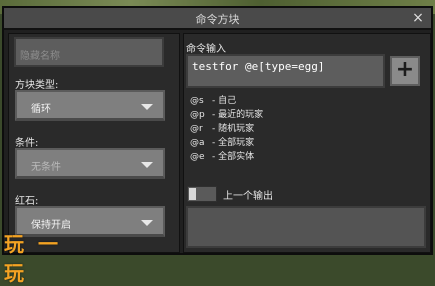 The height and width of the screenshot is (286, 435). What do you see at coordinates (192, 194) in the screenshot?
I see `toggle-knob` at bounding box center [192, 194].